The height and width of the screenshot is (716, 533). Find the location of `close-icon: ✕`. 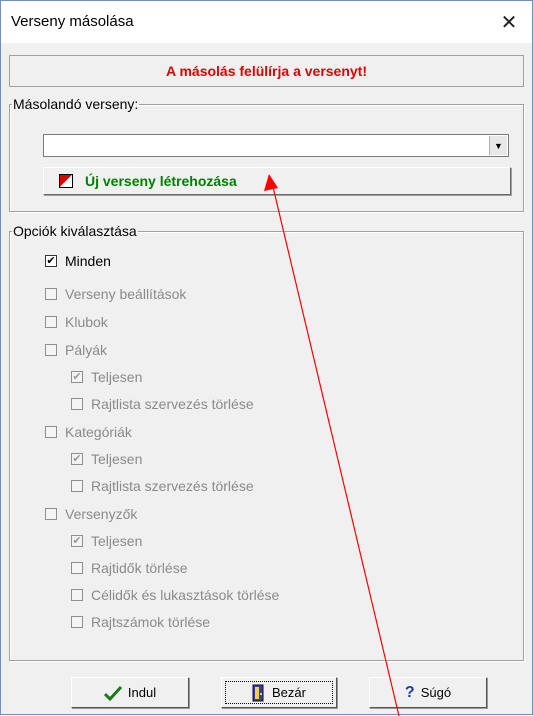

close-icon: ✕ is located at coordinates (509, 22).